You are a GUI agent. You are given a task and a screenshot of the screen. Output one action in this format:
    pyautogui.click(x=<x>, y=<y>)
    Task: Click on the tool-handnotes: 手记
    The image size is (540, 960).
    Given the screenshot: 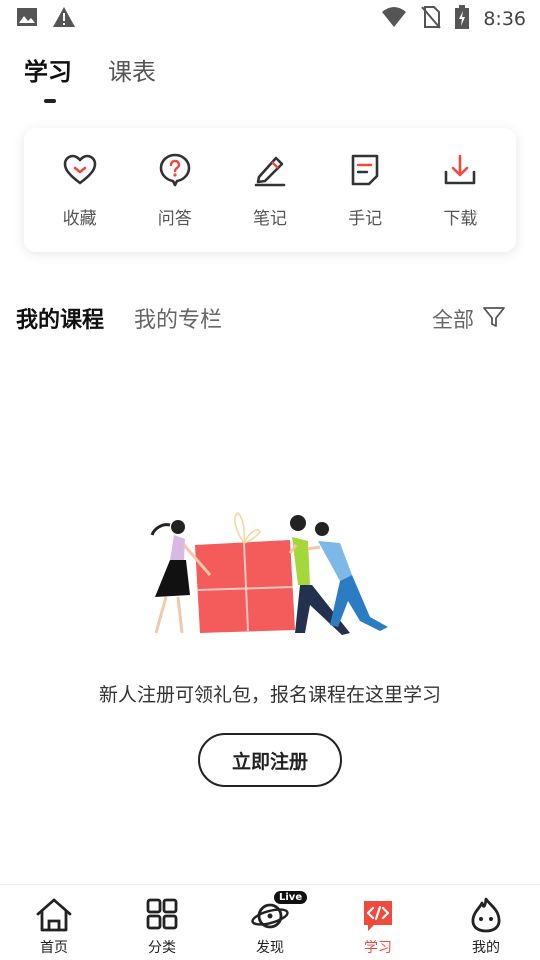 What is the action you would take?
    pyautogui.click(x=365, y=190)
    